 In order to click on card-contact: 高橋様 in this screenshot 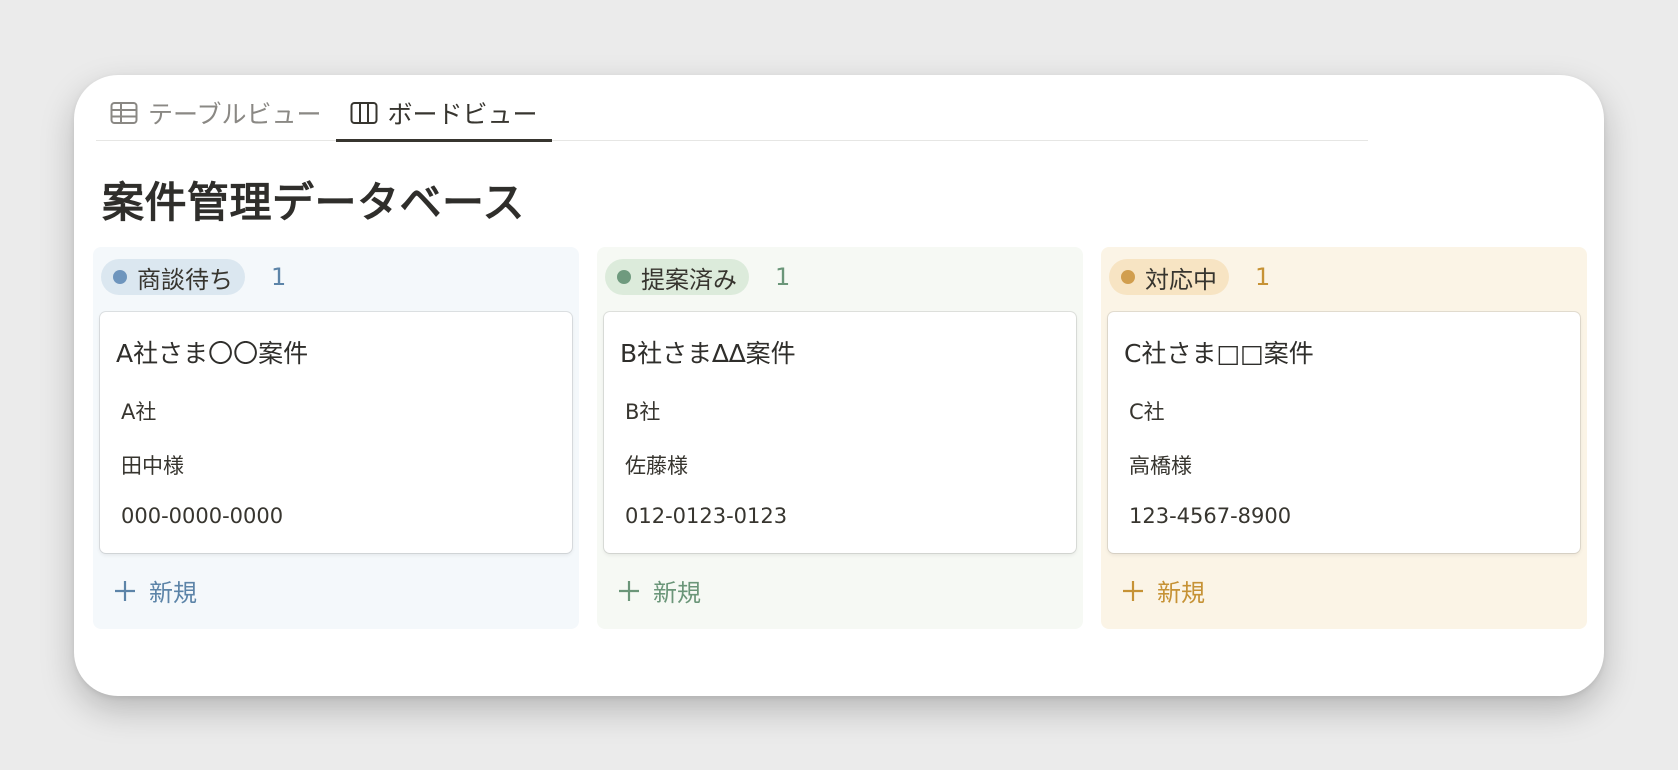, I will do `click(1160, 466)`.